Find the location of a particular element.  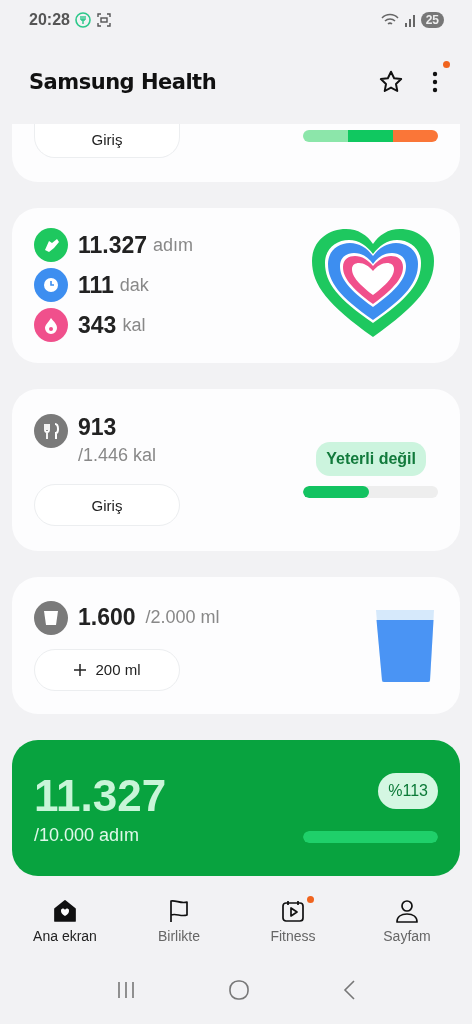

metric-unit: dak is located at coordinates (134, 285).